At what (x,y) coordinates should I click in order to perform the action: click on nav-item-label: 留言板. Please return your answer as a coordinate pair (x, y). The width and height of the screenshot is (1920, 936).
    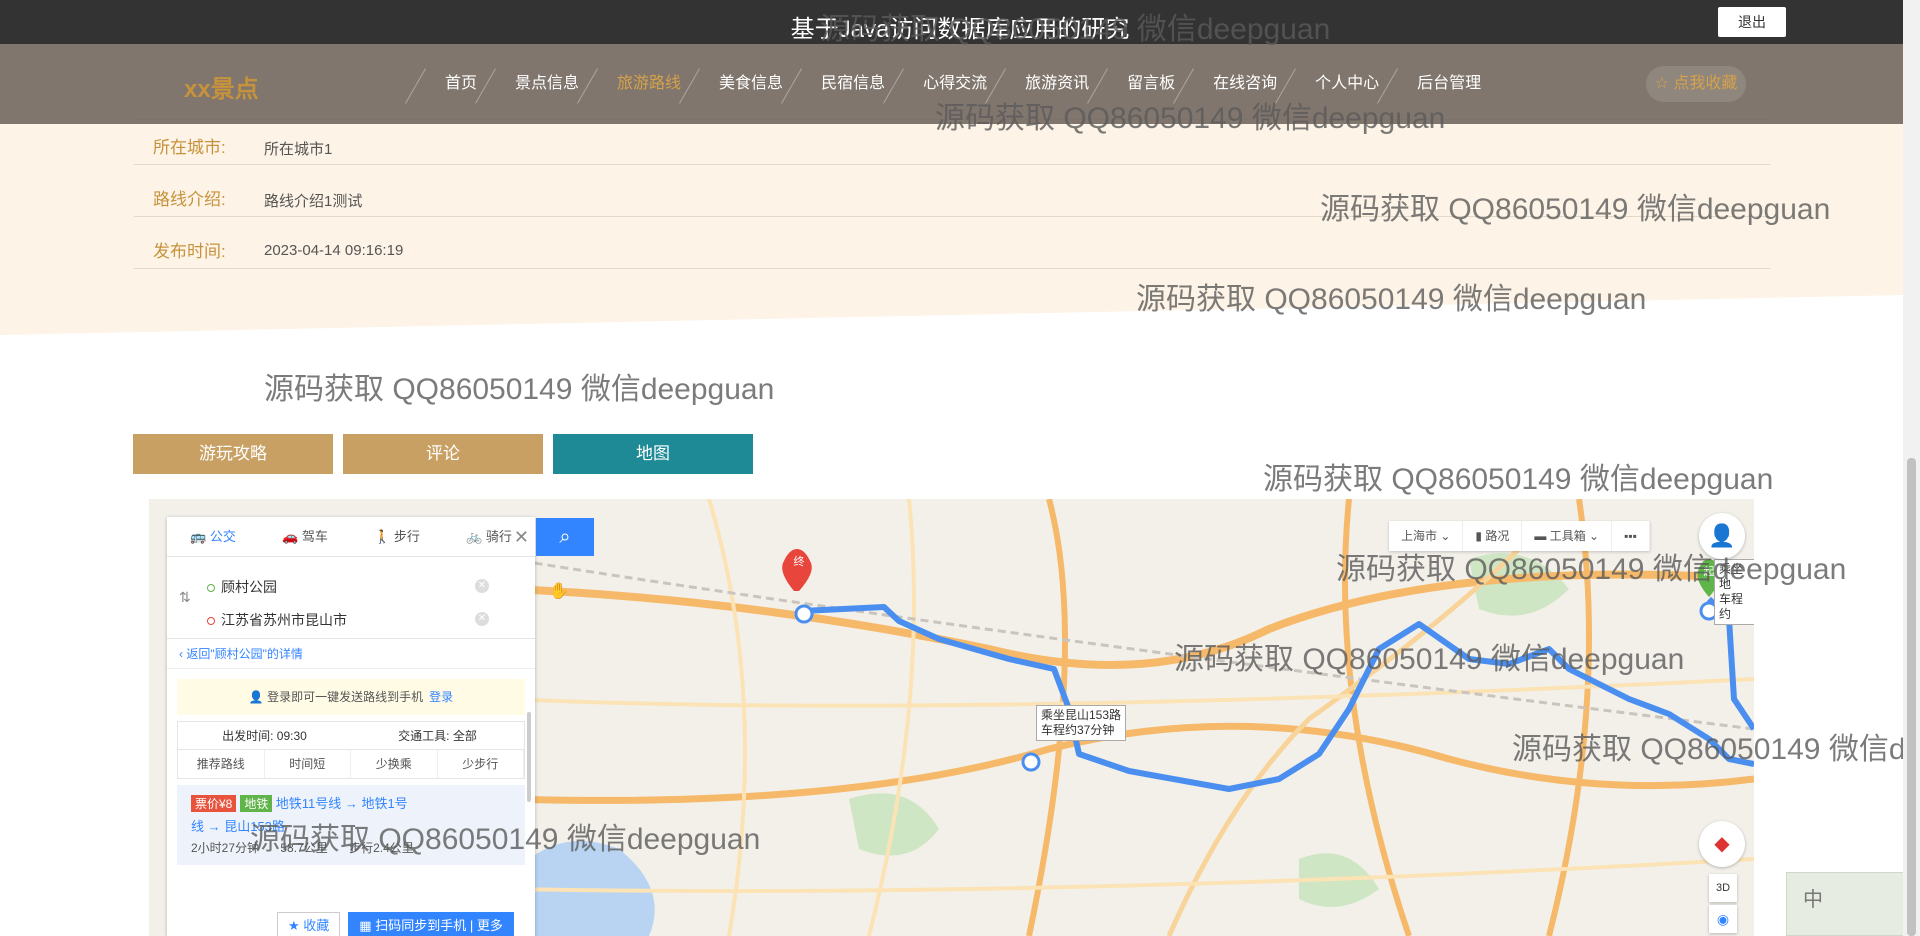
    Looking at the image, I should click on (1151, 83).